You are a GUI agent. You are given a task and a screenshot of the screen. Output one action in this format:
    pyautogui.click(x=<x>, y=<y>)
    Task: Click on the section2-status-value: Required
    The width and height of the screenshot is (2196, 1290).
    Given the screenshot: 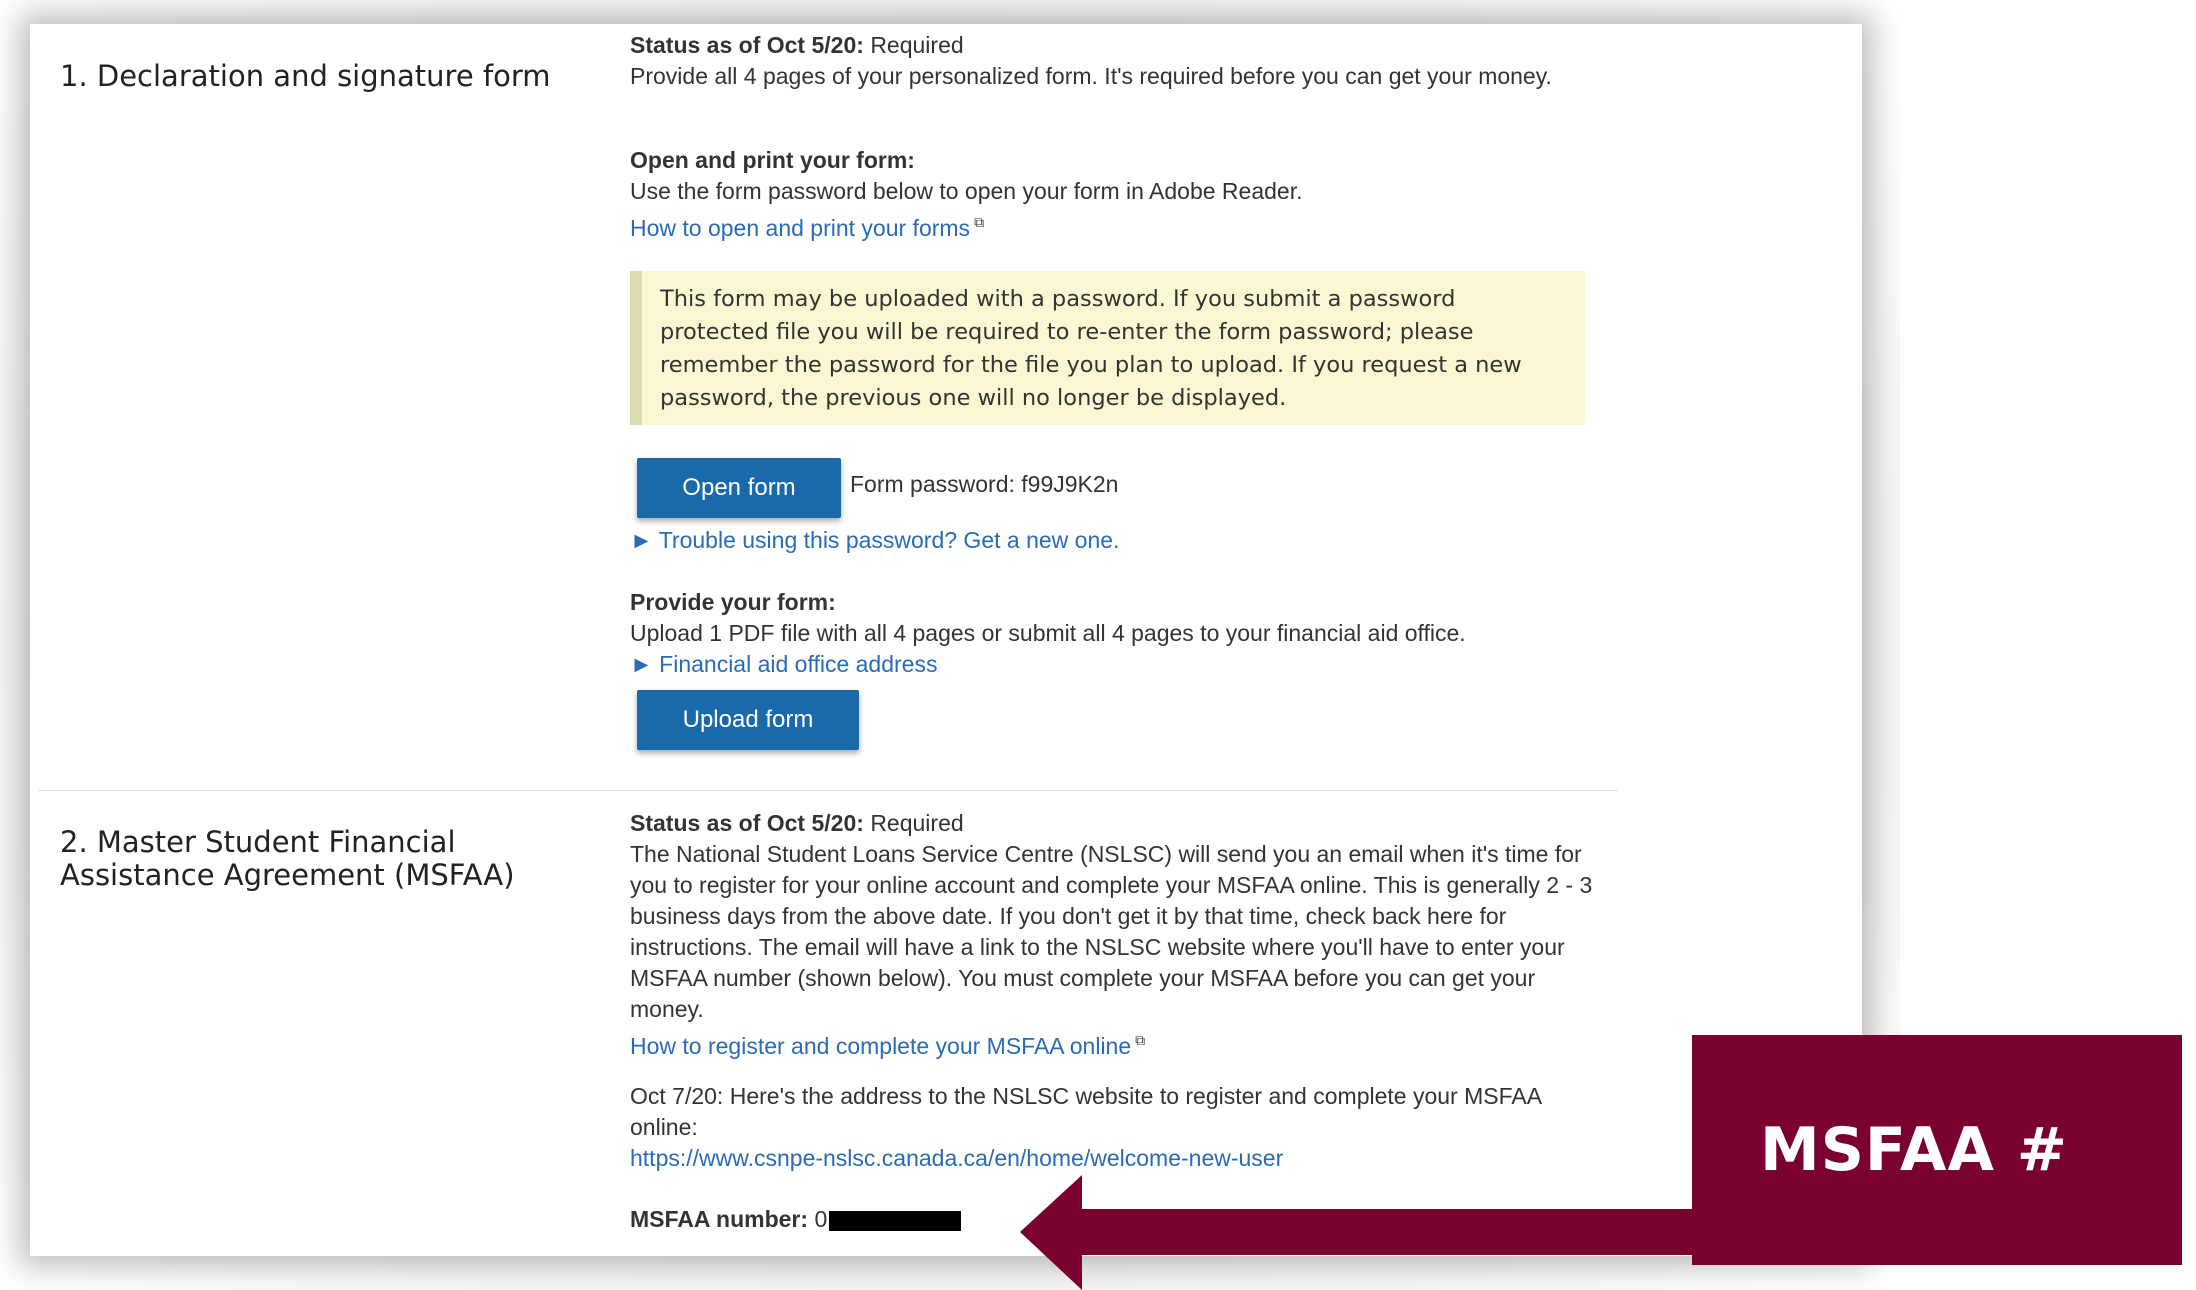 What is the action you would take?
    pyautogui.click(x=917, y=823)
    